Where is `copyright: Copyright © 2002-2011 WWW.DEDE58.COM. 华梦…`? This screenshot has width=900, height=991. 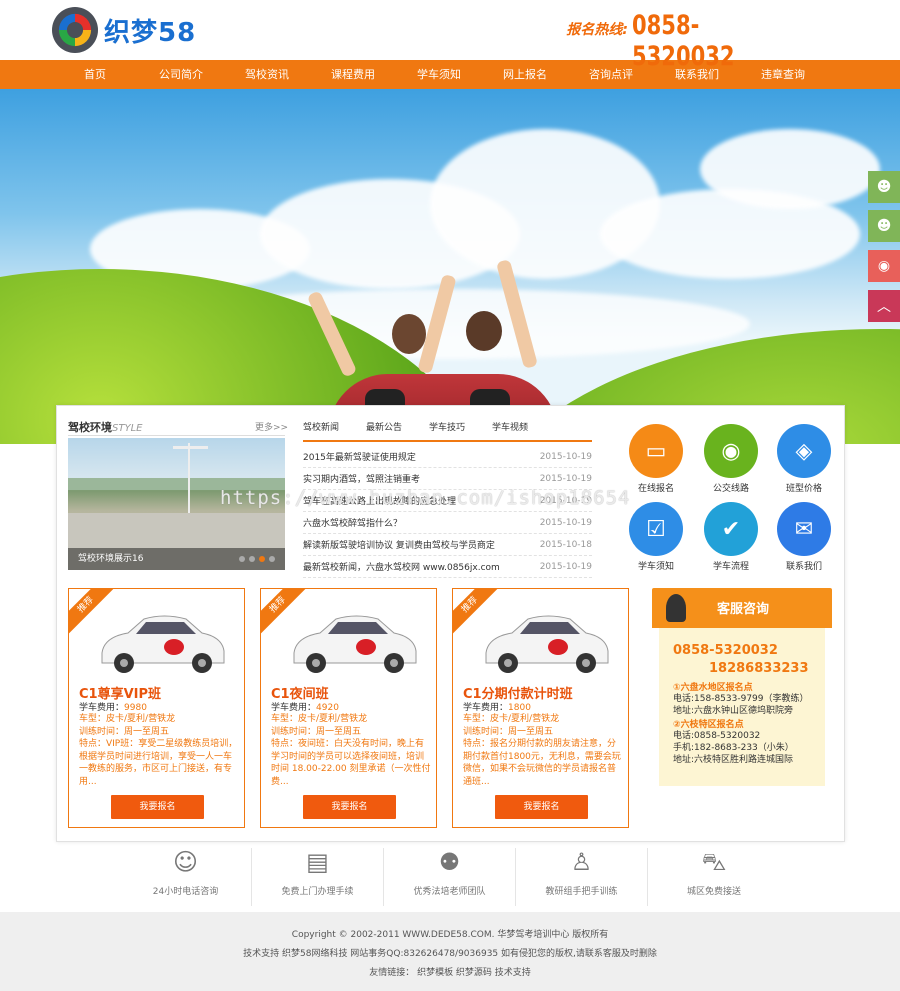 copyright: Copyright © 2002-2011 WWW.DEDE58.COM. 华梦… is located at coordinates (450, 935).